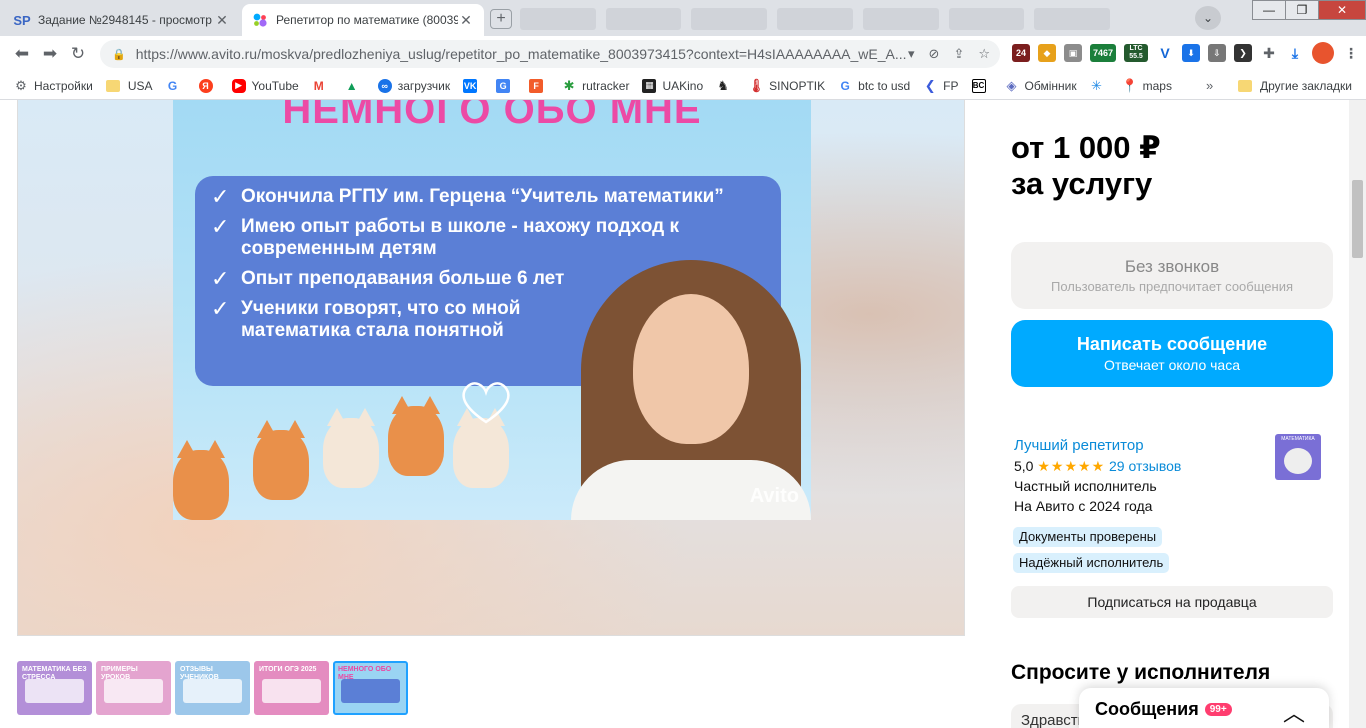 This screenshot has width=1366, height=728. I want to click on write-message-button: Написать сообщение Отвечает около часа, so click(1172, 353).